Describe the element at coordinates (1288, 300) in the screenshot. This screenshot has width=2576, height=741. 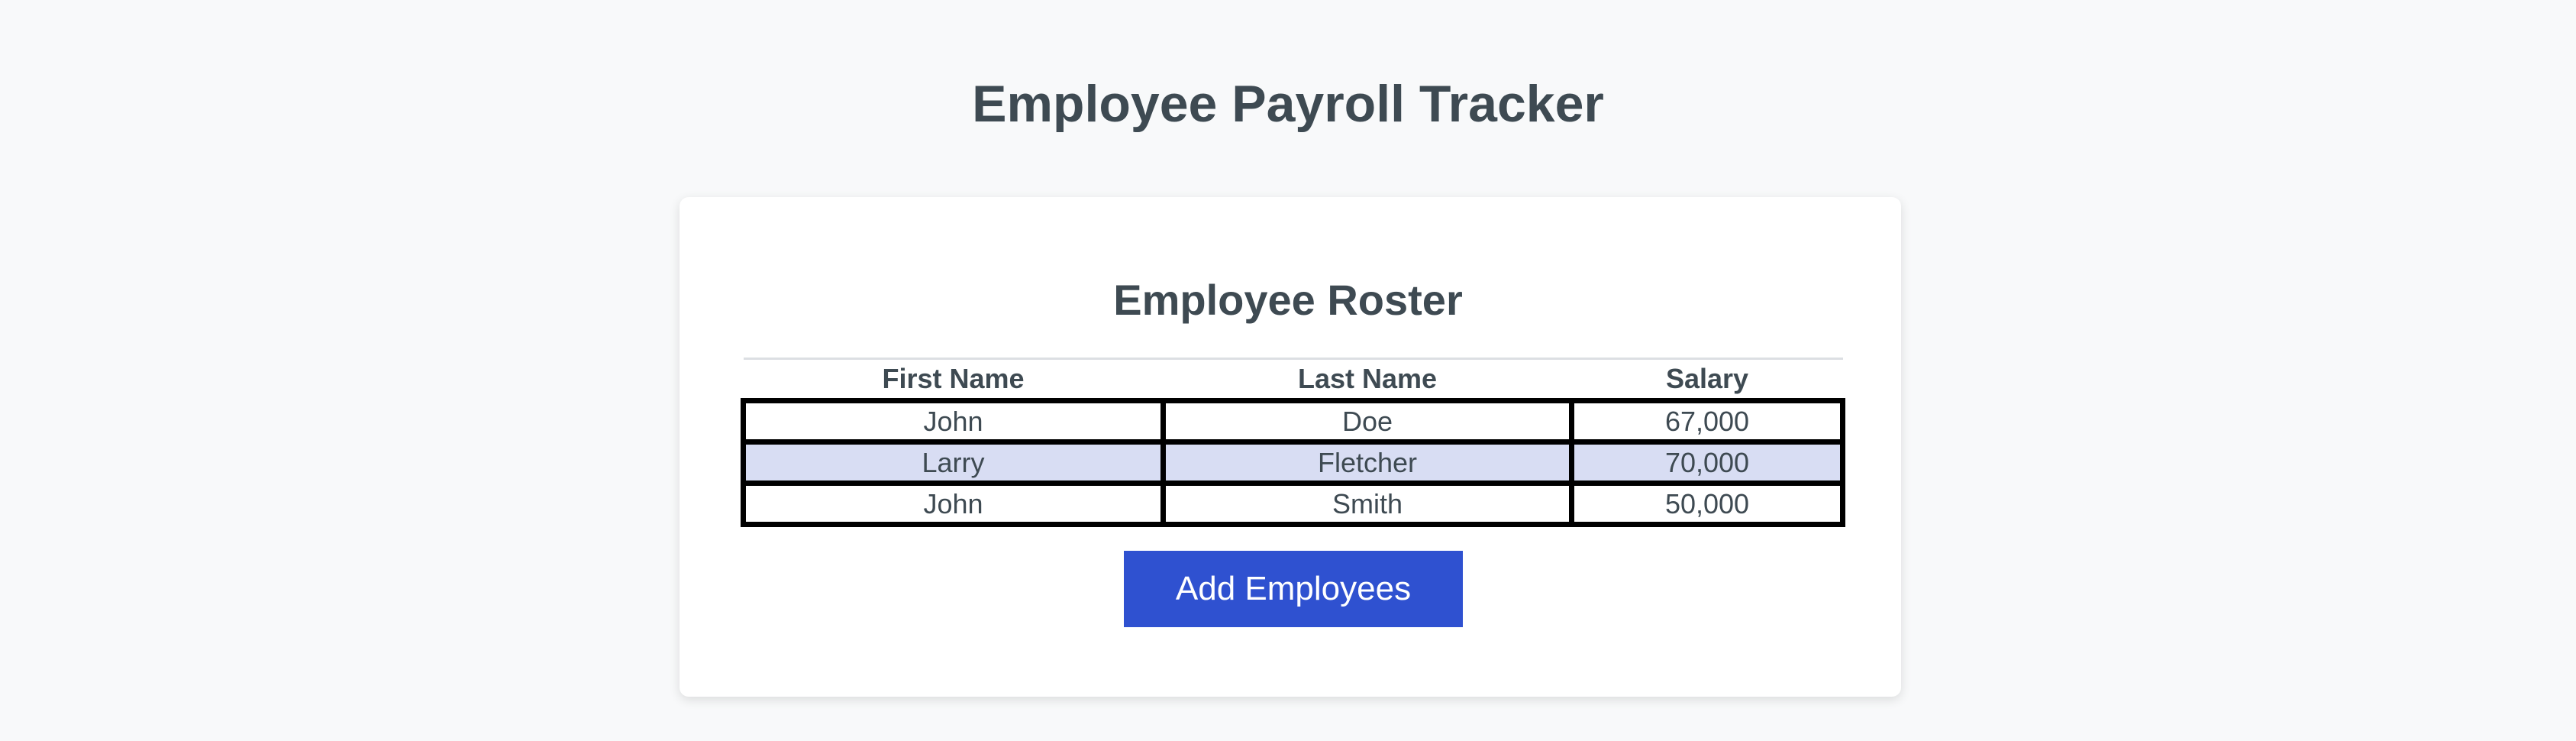
I see `roster-title: Employee Roster` at that location.